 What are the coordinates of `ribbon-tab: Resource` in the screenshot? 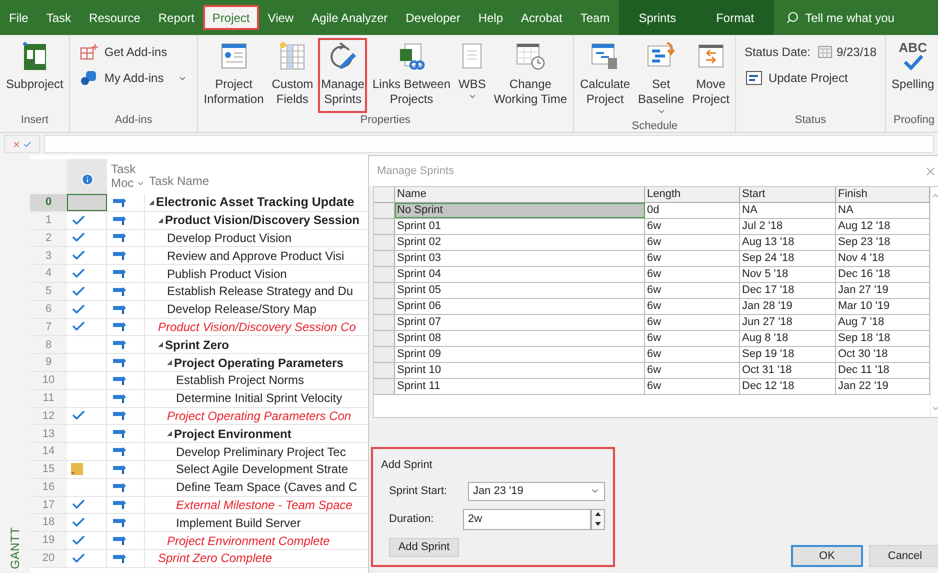 It's located at (115, 17).